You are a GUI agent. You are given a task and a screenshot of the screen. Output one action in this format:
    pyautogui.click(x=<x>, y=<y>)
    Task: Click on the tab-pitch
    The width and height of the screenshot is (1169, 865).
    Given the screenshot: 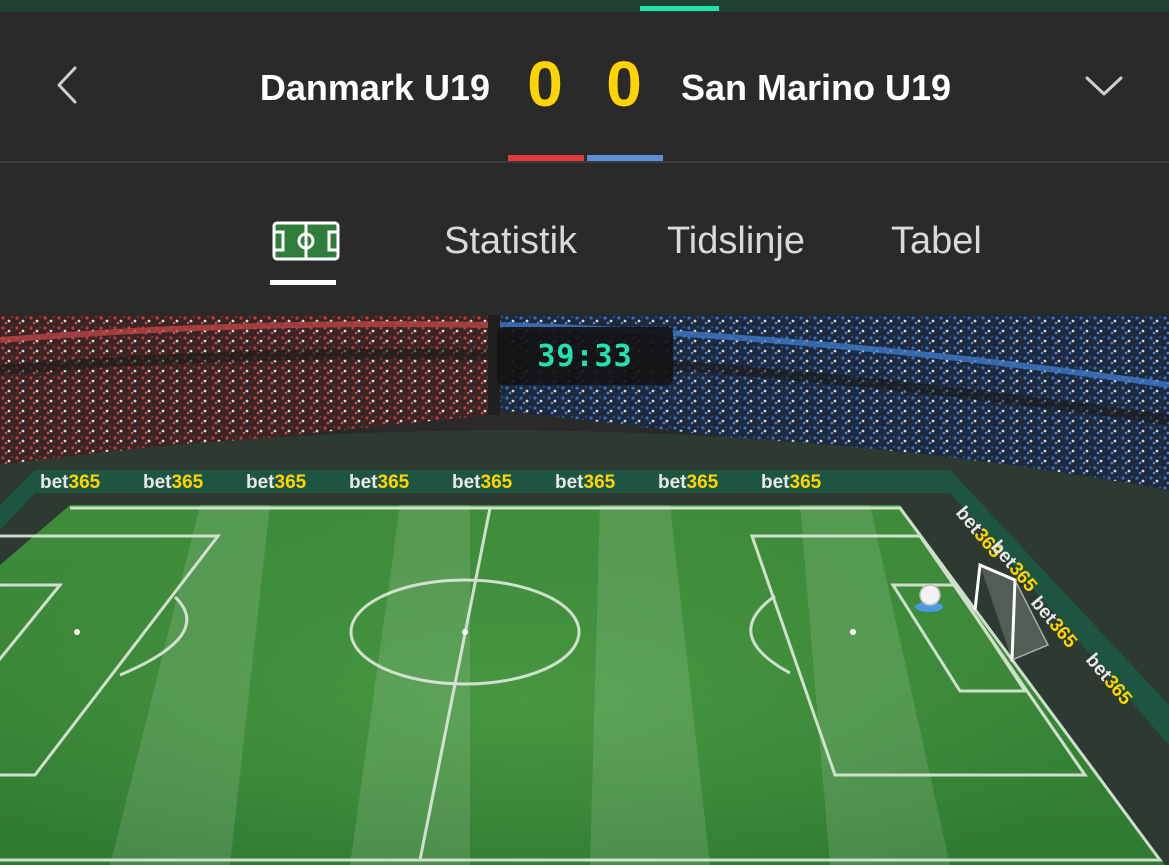 What is the action you would take?
    pyautogui.click(x=306, y=241)
    